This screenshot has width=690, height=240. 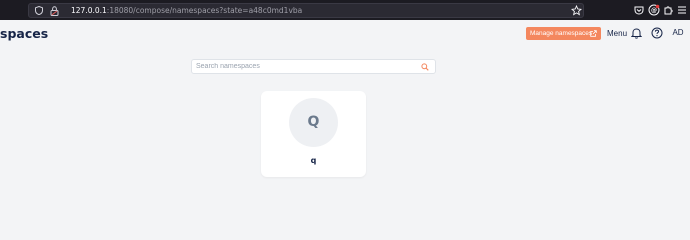 What do you see at coordinates (576, 10) in the screenshot?
I see `bookmark-star-icon` at bounding box center [576, 10].